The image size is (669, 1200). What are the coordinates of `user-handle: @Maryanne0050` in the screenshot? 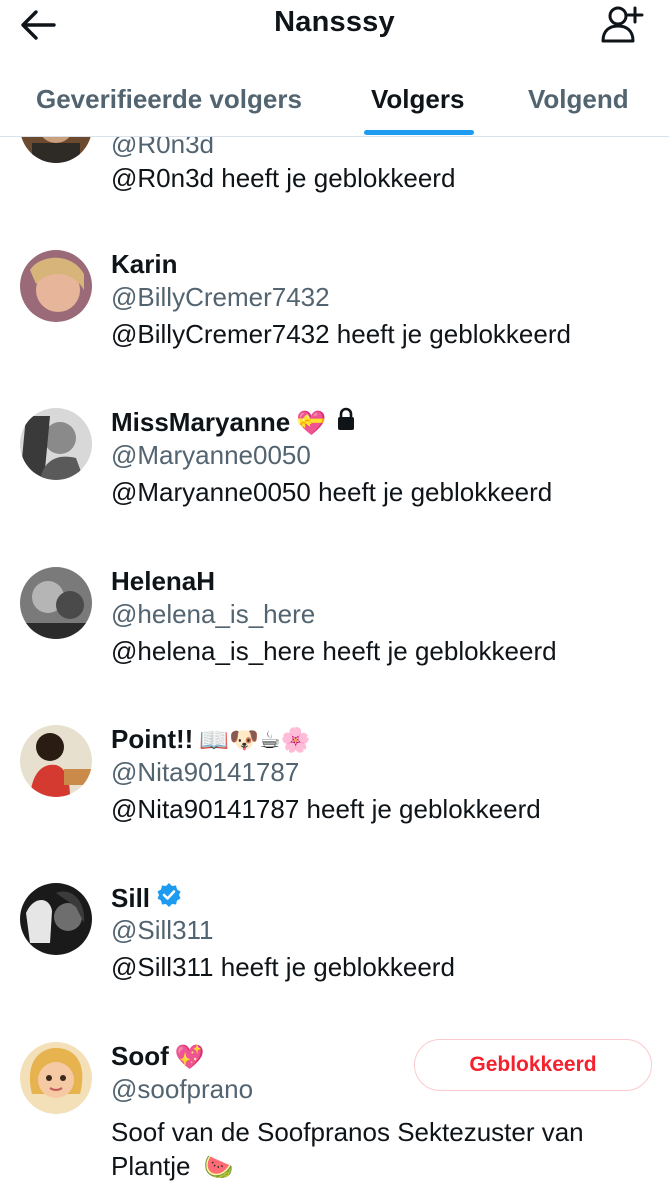 It's located at (211, 455).